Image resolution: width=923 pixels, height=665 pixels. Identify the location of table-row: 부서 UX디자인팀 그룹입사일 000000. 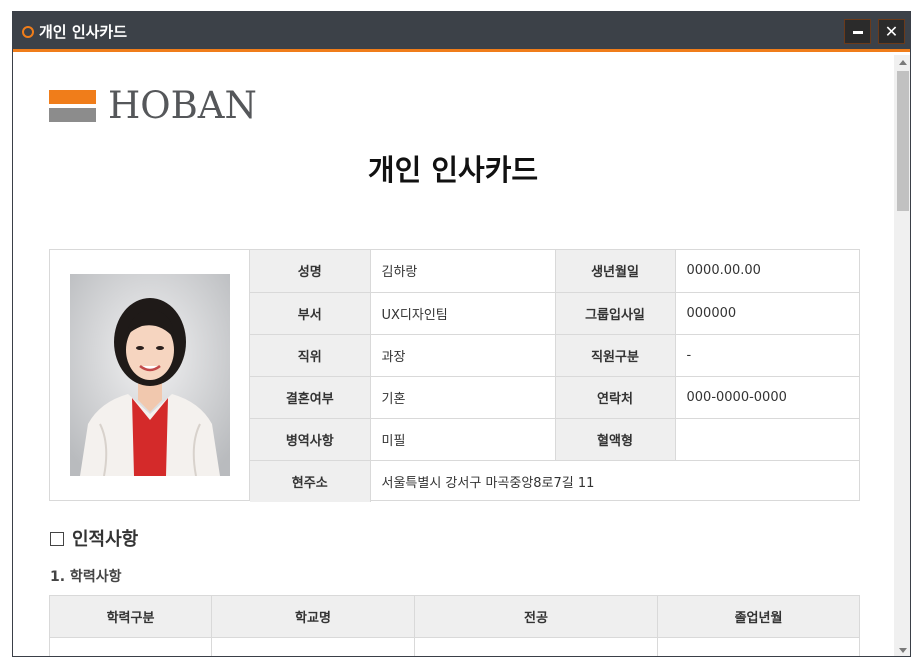
(554, 313).